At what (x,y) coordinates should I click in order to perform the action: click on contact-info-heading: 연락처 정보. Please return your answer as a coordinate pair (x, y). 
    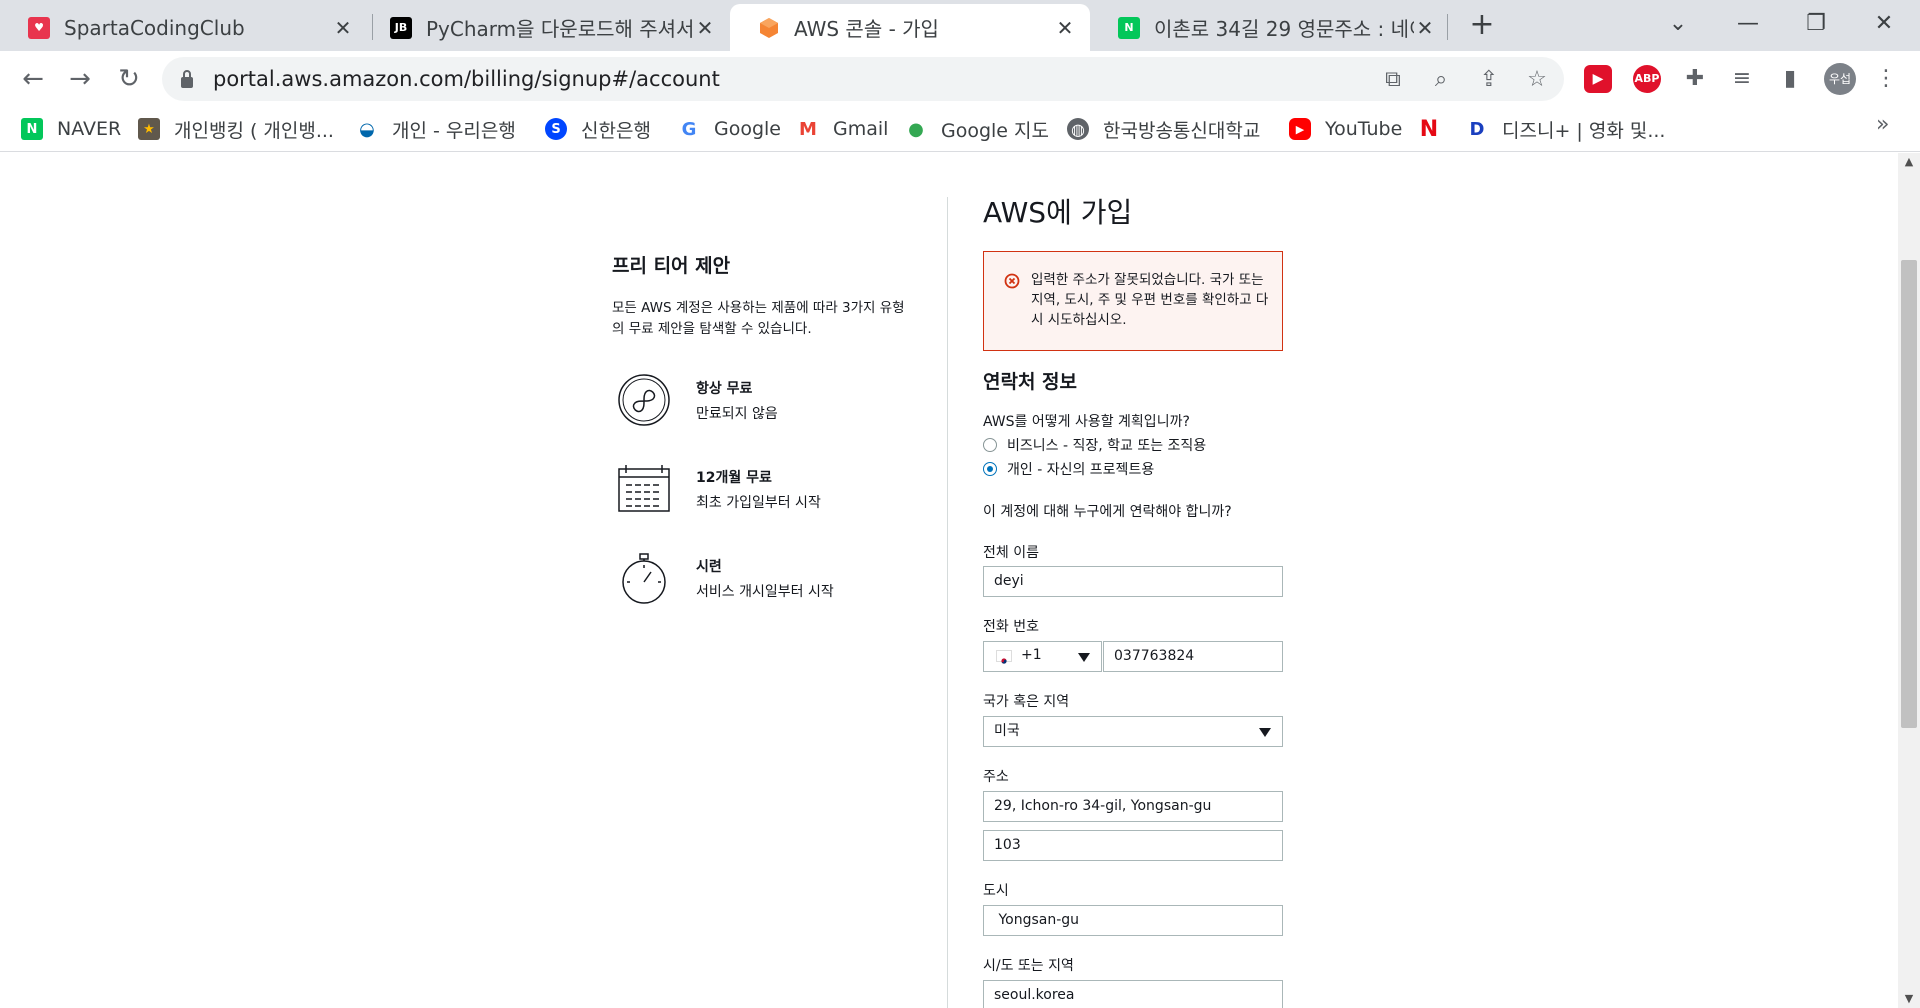
    Looking at the image, I should click on (1030, 382).